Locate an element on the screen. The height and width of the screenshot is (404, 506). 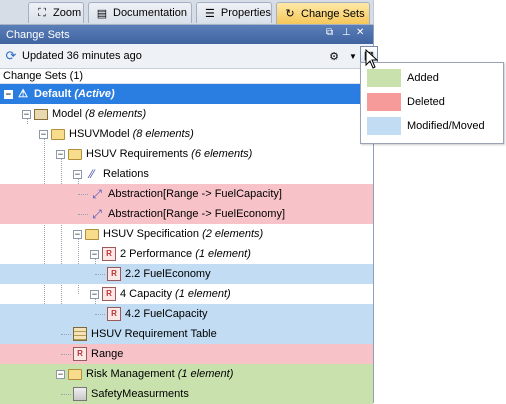
tree-label: Risk Management is located at coordinates (130, 374).